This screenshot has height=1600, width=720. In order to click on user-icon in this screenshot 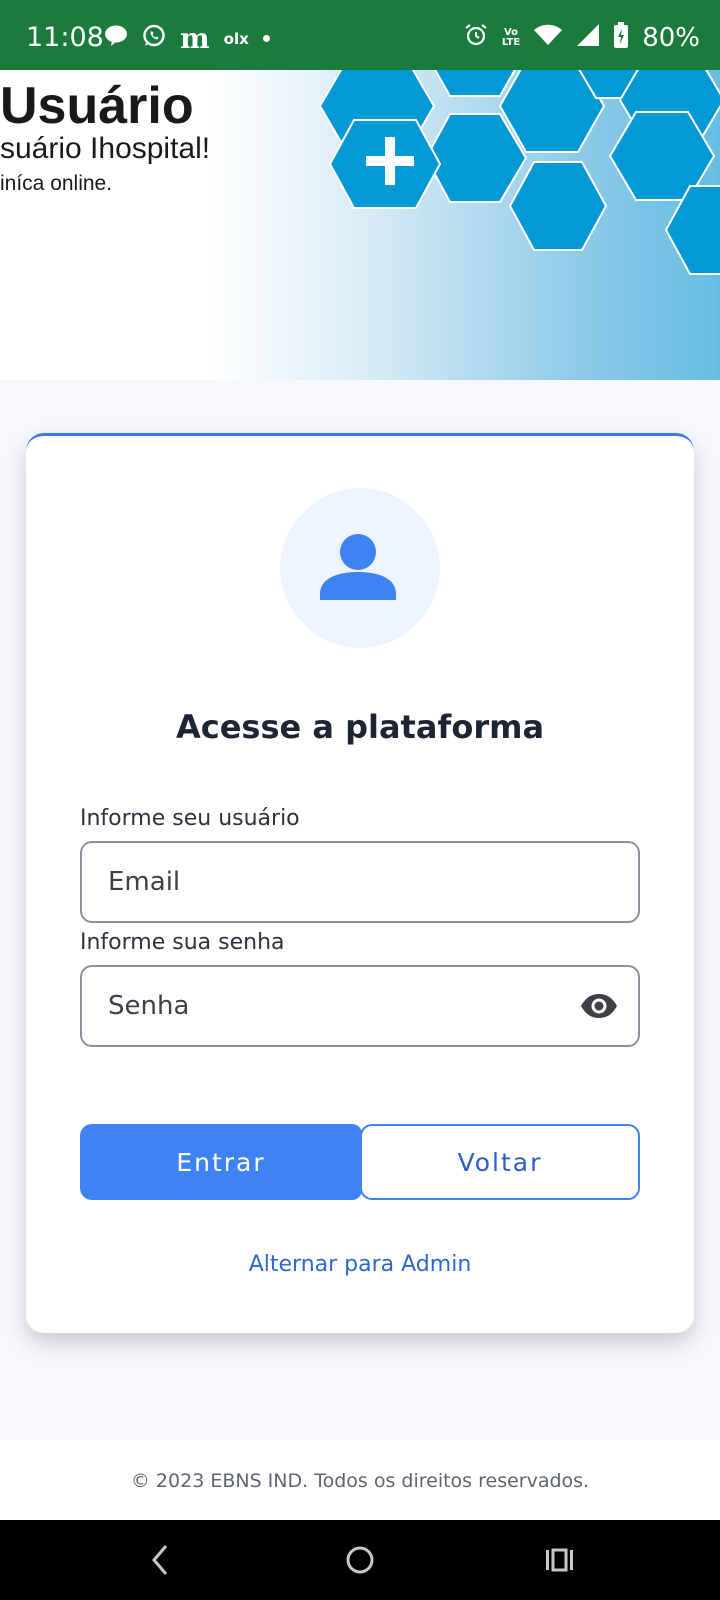, I will do `click(358, 567)`.